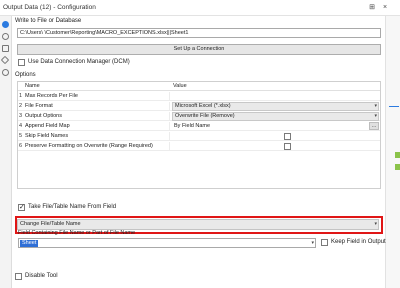 The width and height of the screenshot is (400, 288). What do you see at coordinates (43, 116) in the screenshot?
I see `row-name: Output Options` at bounding box center [43, 116].